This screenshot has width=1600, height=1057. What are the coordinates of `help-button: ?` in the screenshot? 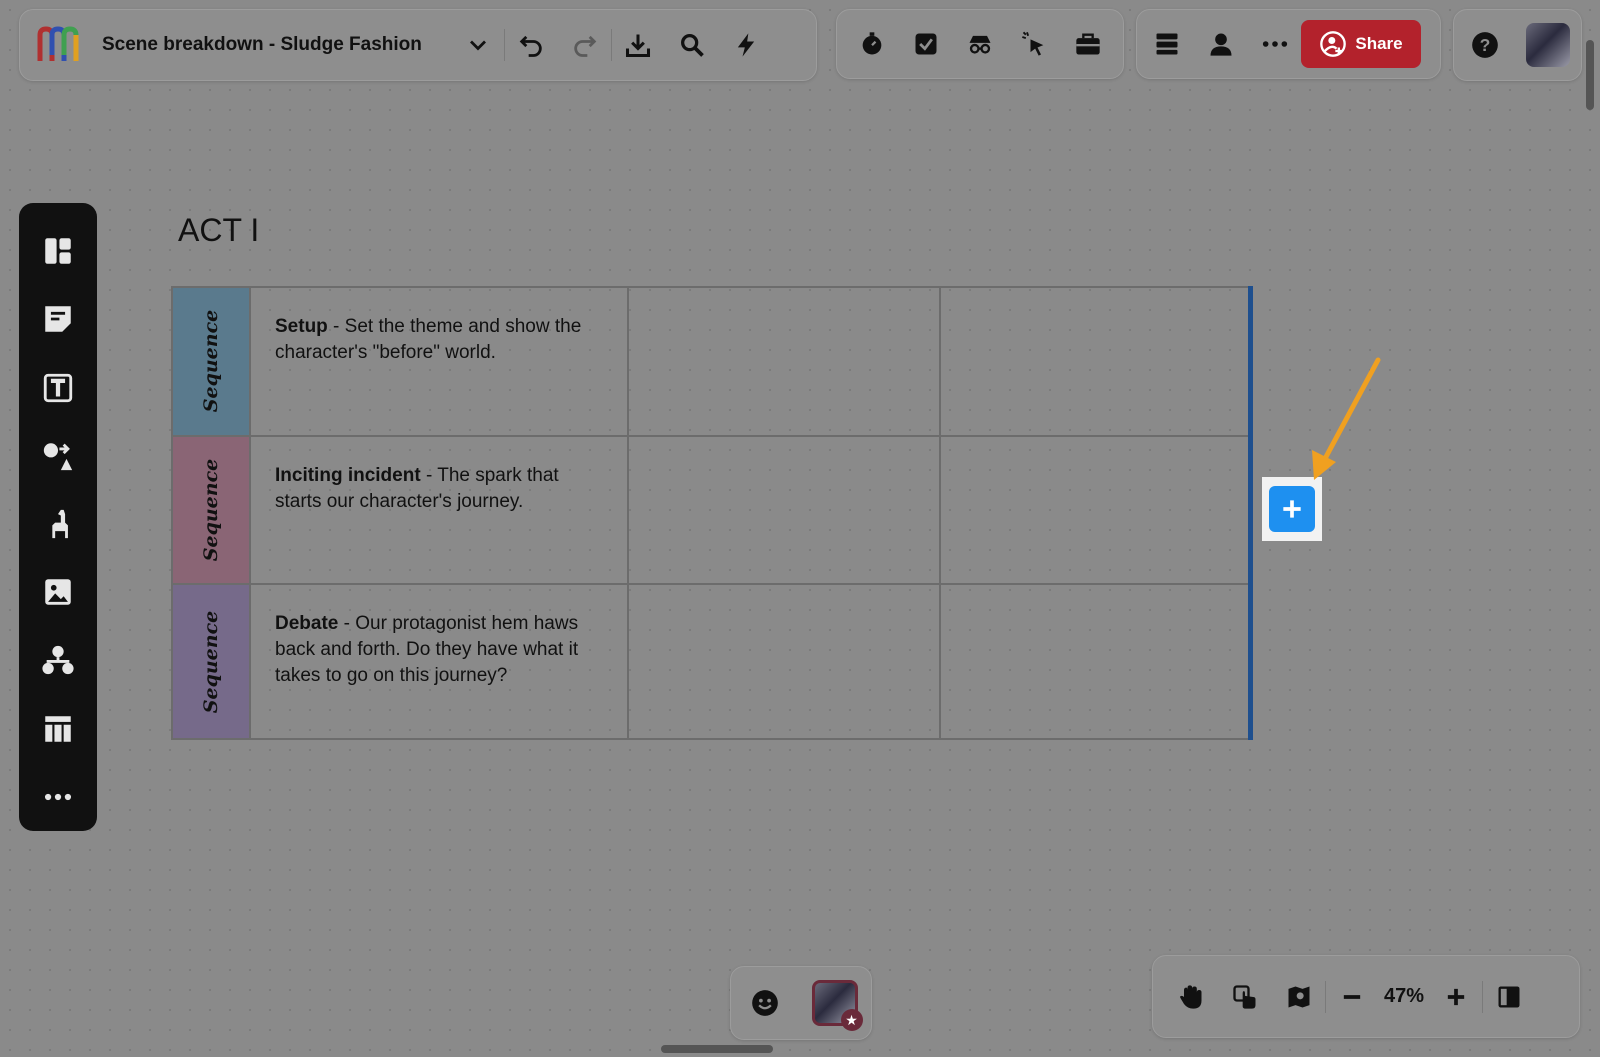 It's located at (1485, 45).